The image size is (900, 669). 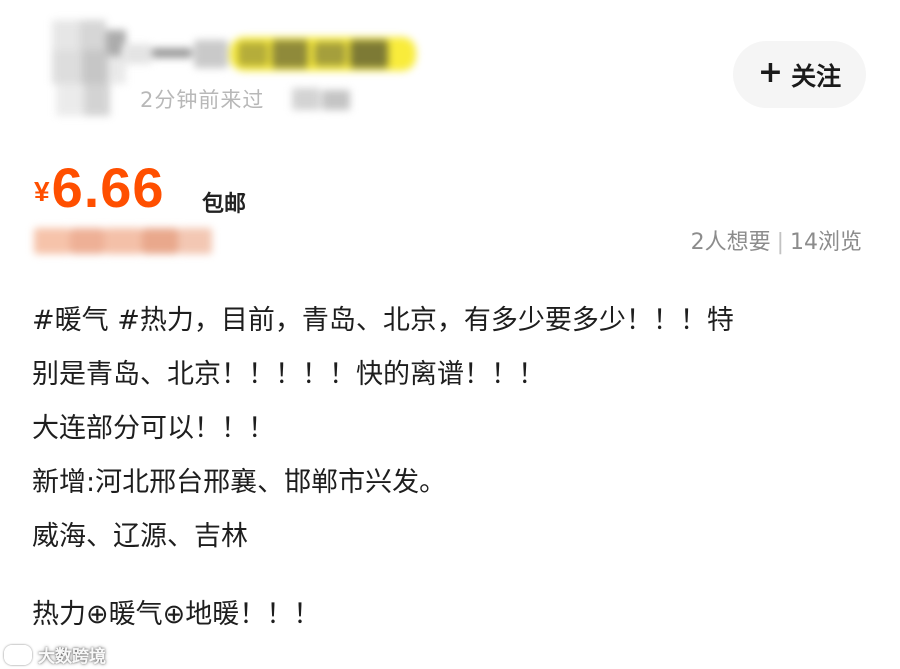 What do you see at coordinates (18, 654) in the screenshot?
I see `watermark-logo-icon` at bounding box center [18, 654].